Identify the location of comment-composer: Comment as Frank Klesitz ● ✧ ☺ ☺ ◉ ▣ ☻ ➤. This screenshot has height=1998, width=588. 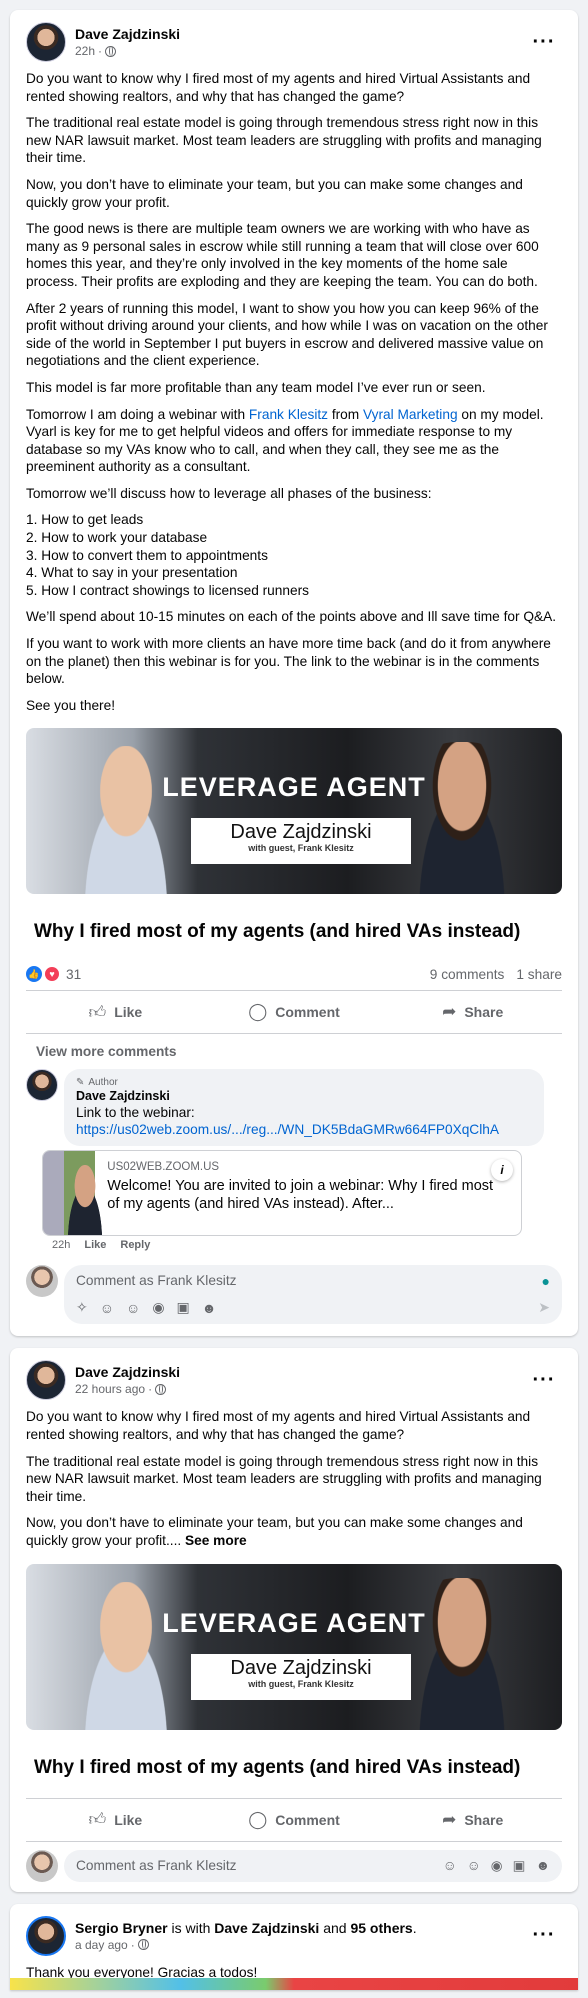
(294, 1293).